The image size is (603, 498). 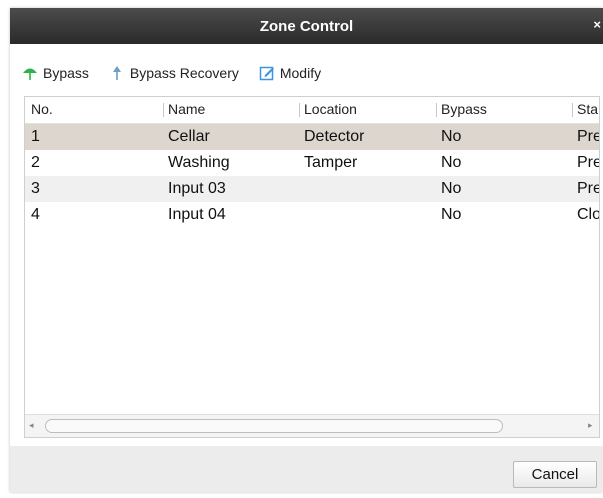 What do you see at coordinates (35, 162) in the screenshot?
I see `cell-no: 2` at bounding box center [35, 162].